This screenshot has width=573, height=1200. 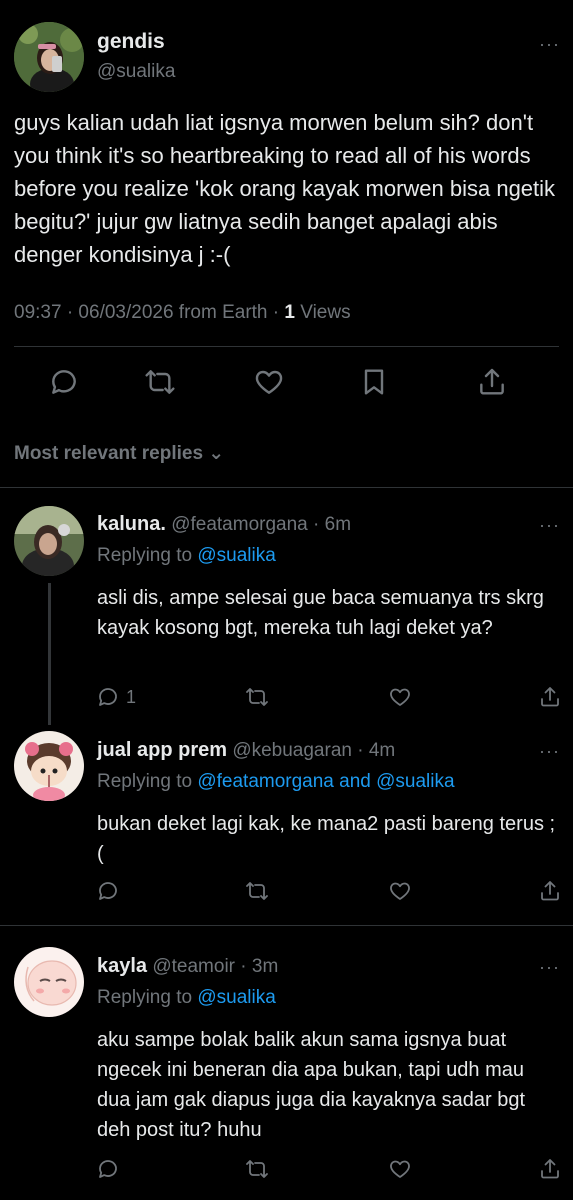 I want to click on views-label: Views, so click(x=322, y=312).